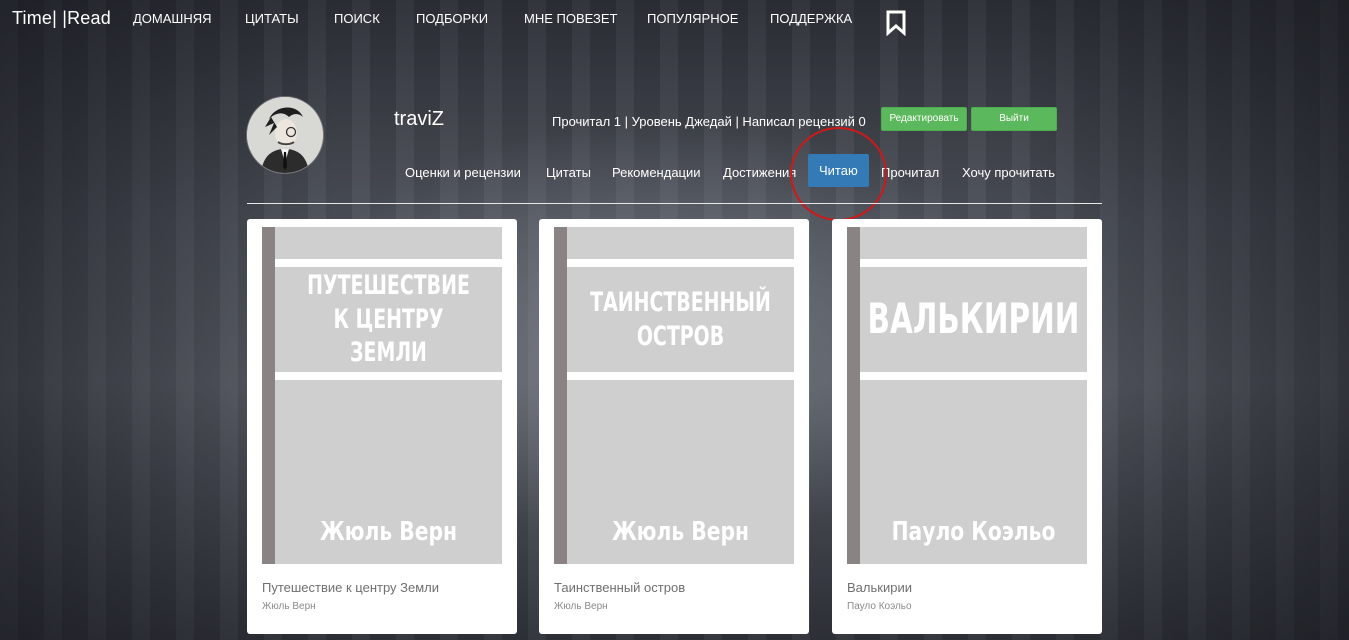 The height and width of the screenshot is (640, 1349). Describe the element at coordinates (463, 172) in the screenshot. I see `tab-ratings-reviews: Оценки и рецензии` at that location.